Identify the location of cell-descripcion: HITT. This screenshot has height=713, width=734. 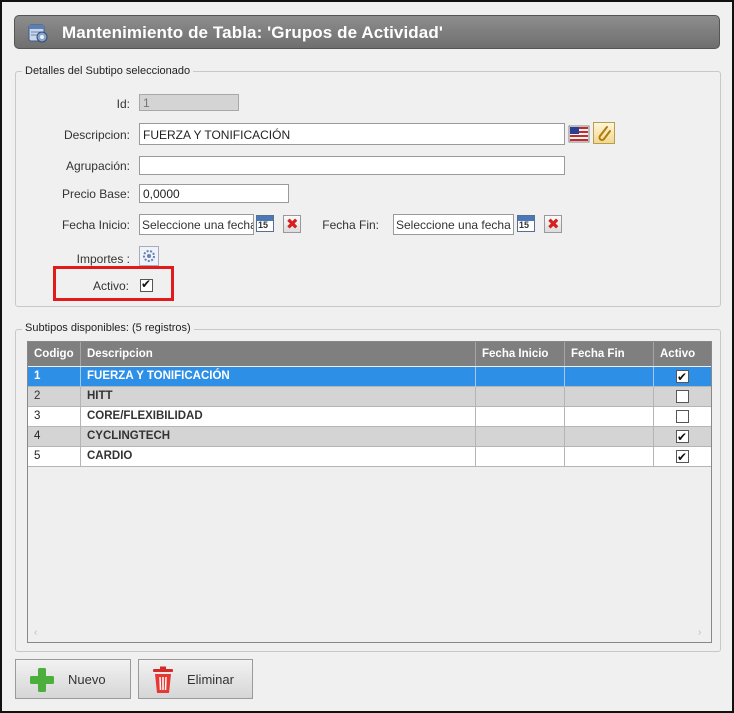
(278, 397).